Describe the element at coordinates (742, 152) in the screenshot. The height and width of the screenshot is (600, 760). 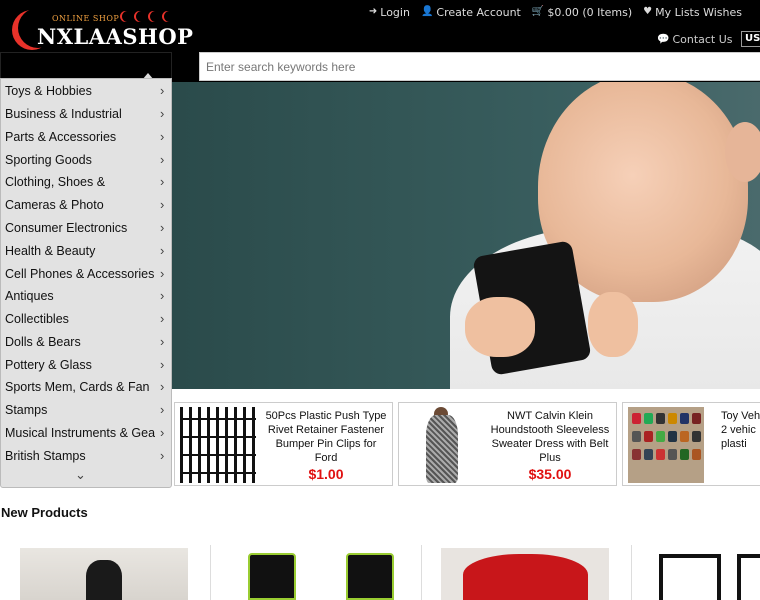
I see `hero-baby-ear` at that location.